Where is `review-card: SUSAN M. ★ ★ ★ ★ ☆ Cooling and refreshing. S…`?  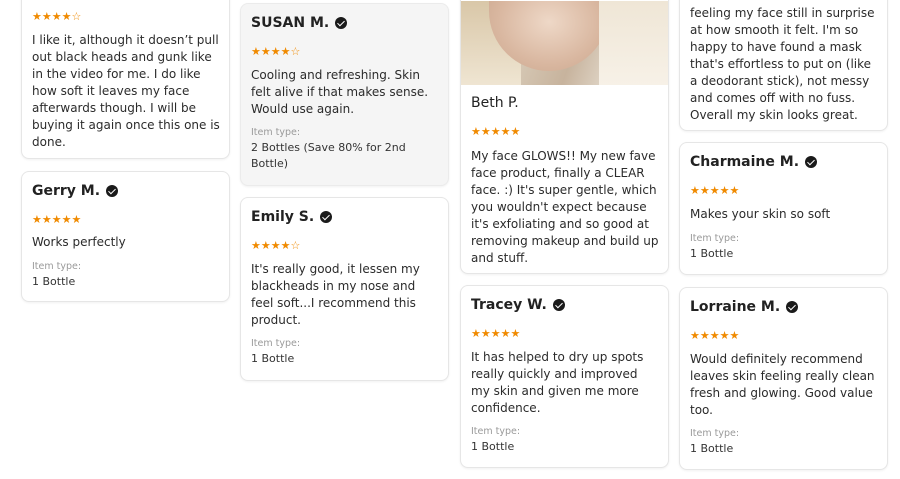
review-card: SUSAN M. ★ ★ ★ ★ ☆ Cooling and refreshing. S… is located at coordinates (344, 94).